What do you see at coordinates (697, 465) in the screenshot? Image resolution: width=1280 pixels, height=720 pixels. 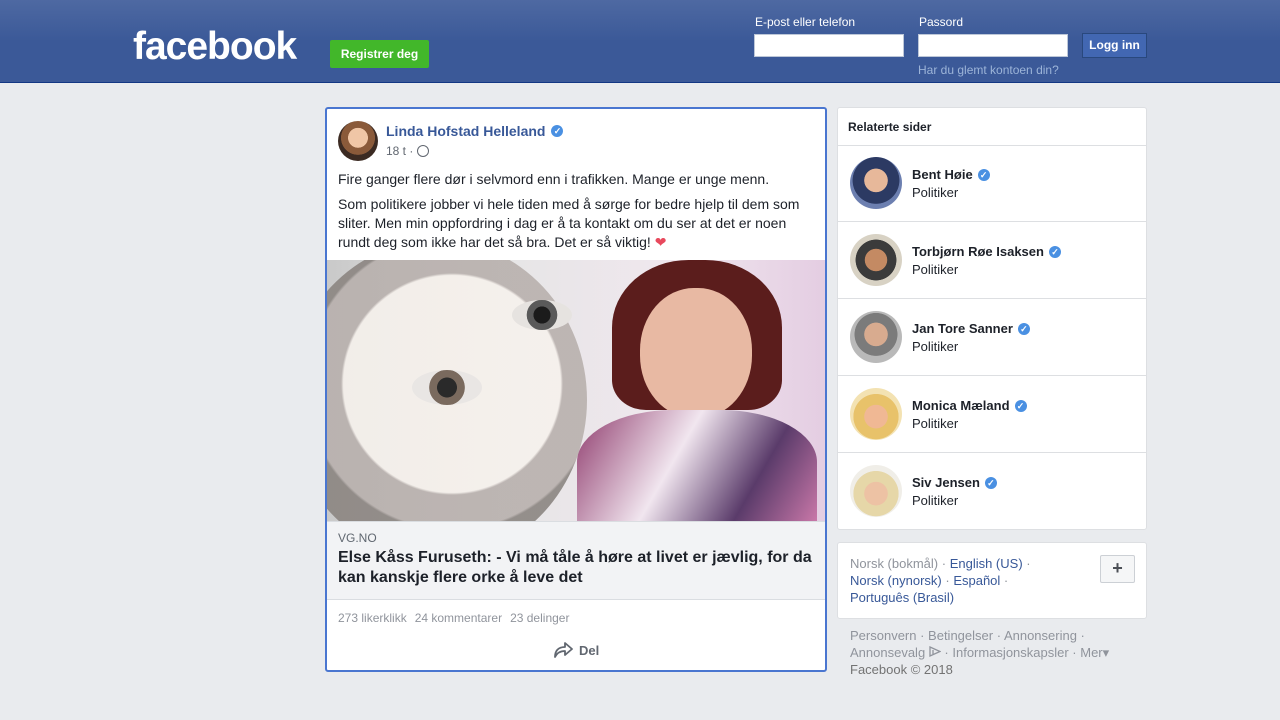 I see `woman-body` at bounding box center [697, 465].